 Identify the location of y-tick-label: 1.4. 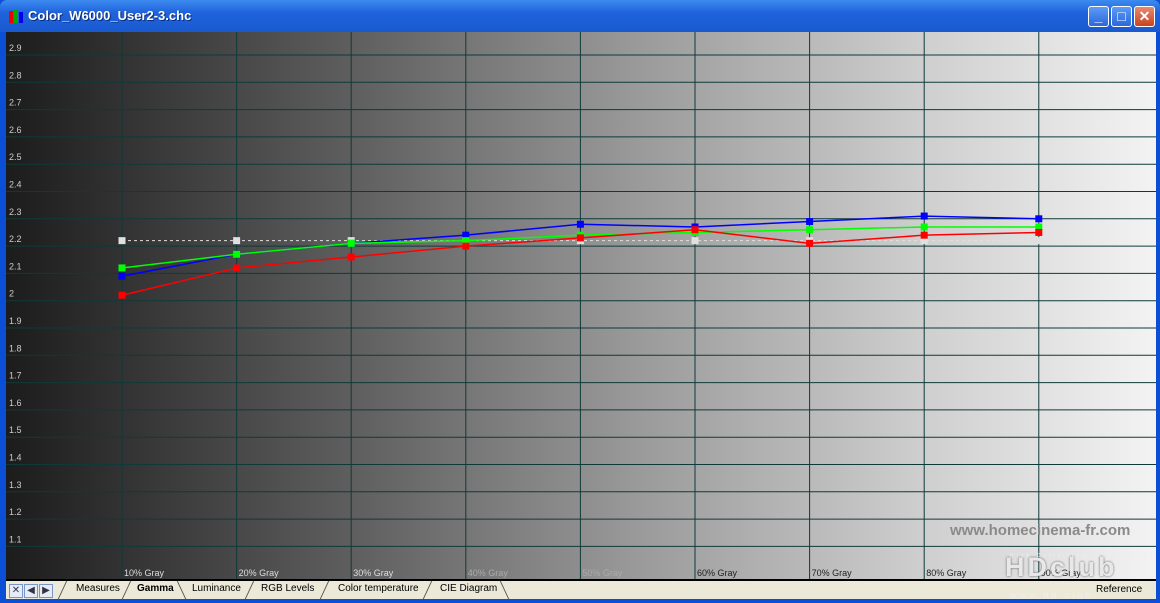
(15, 458).